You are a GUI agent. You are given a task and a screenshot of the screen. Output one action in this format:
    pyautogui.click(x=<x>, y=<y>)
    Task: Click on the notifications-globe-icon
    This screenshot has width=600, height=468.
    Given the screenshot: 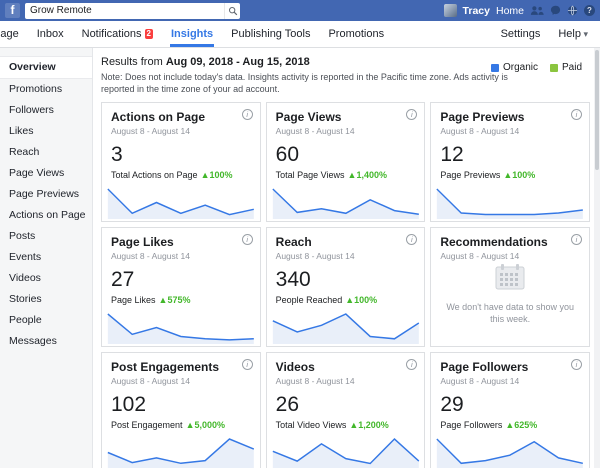 What is the action you would take?
    pyautogui.click(x=572, y=10)
    